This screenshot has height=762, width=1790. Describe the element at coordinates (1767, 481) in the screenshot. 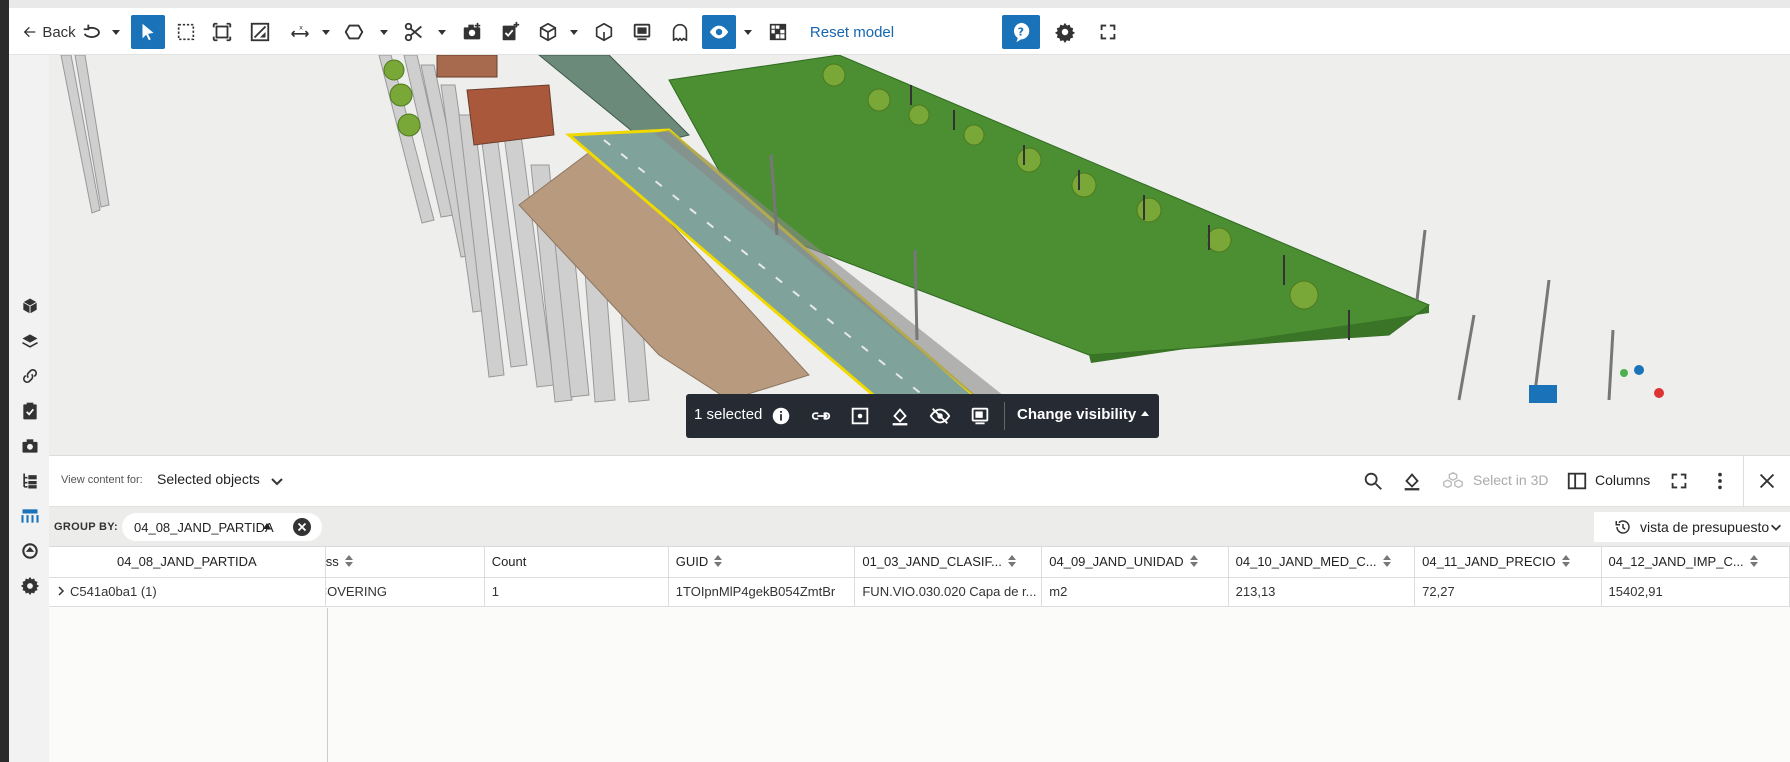

I see `close-icon` at that location.